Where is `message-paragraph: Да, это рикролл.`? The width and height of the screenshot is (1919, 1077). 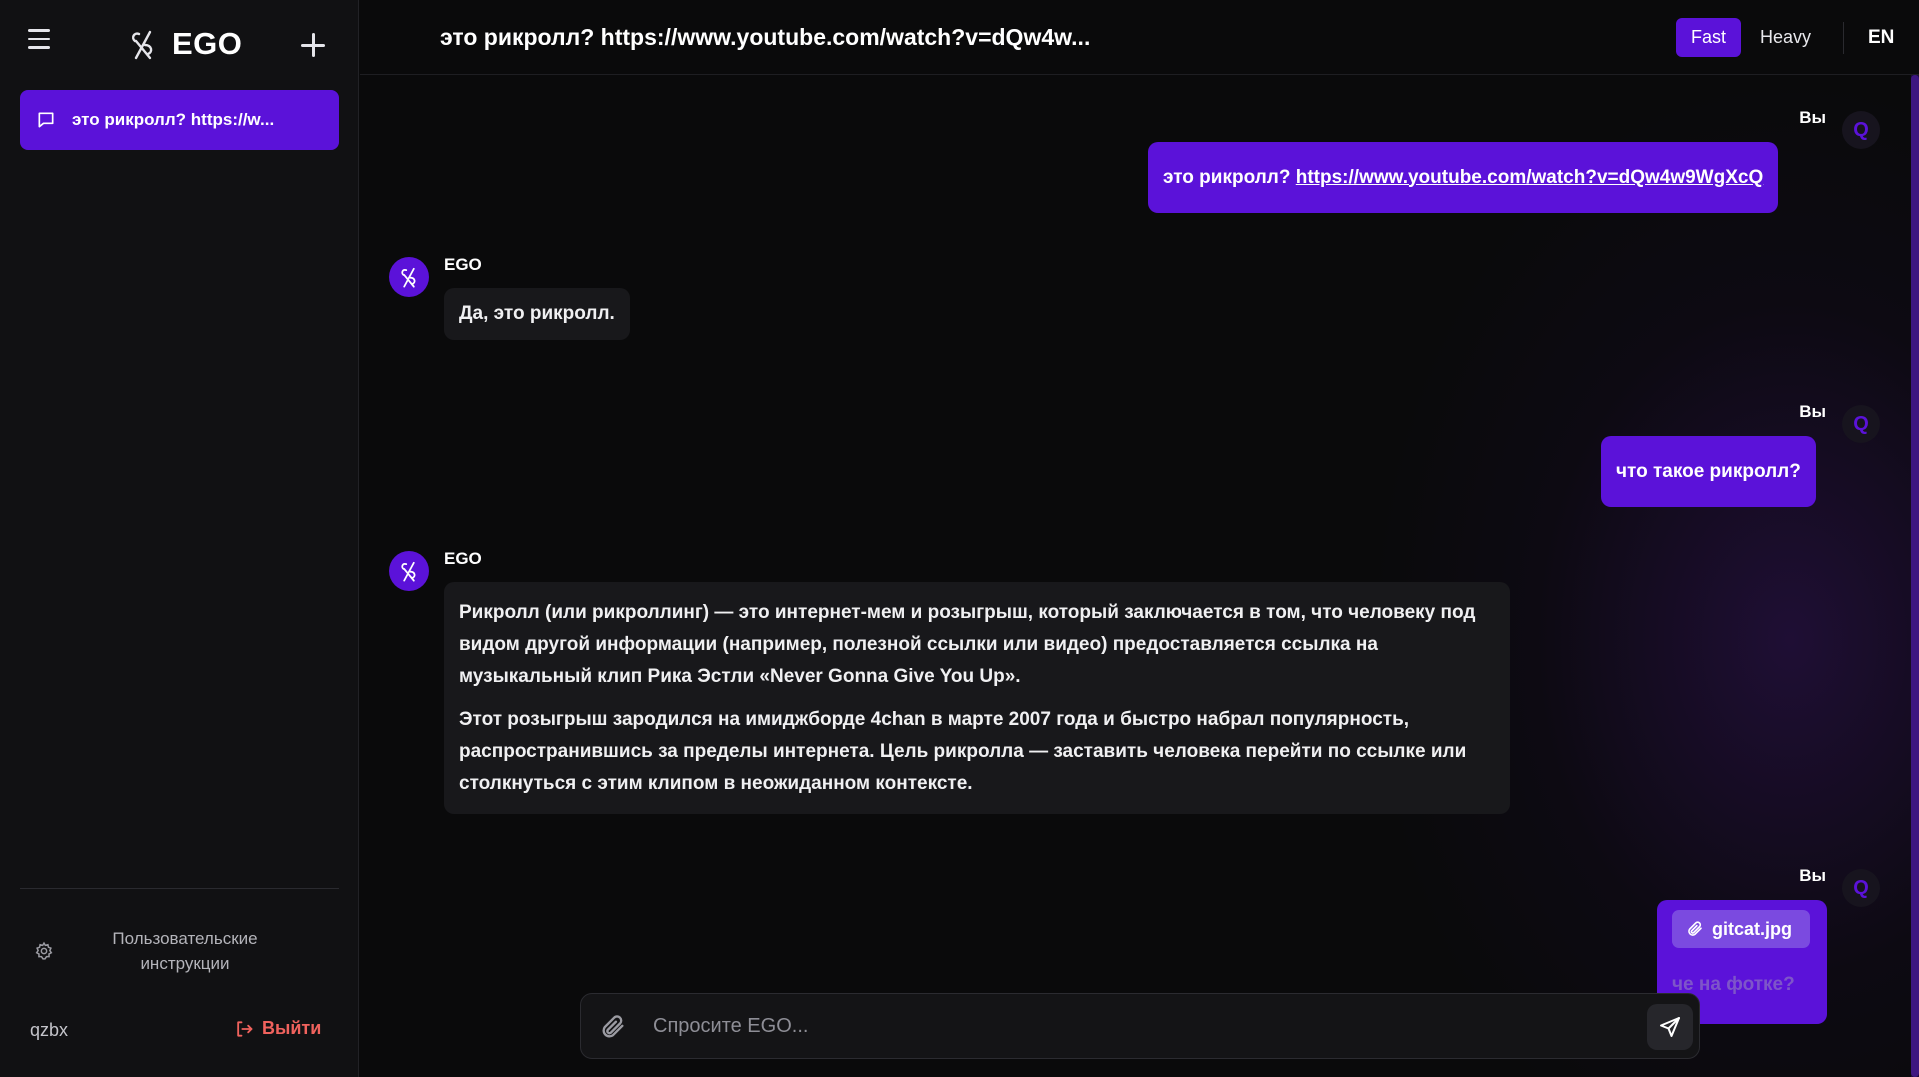
message-paragraph: Да, это рикролл. is located at coordinates (537, 313).